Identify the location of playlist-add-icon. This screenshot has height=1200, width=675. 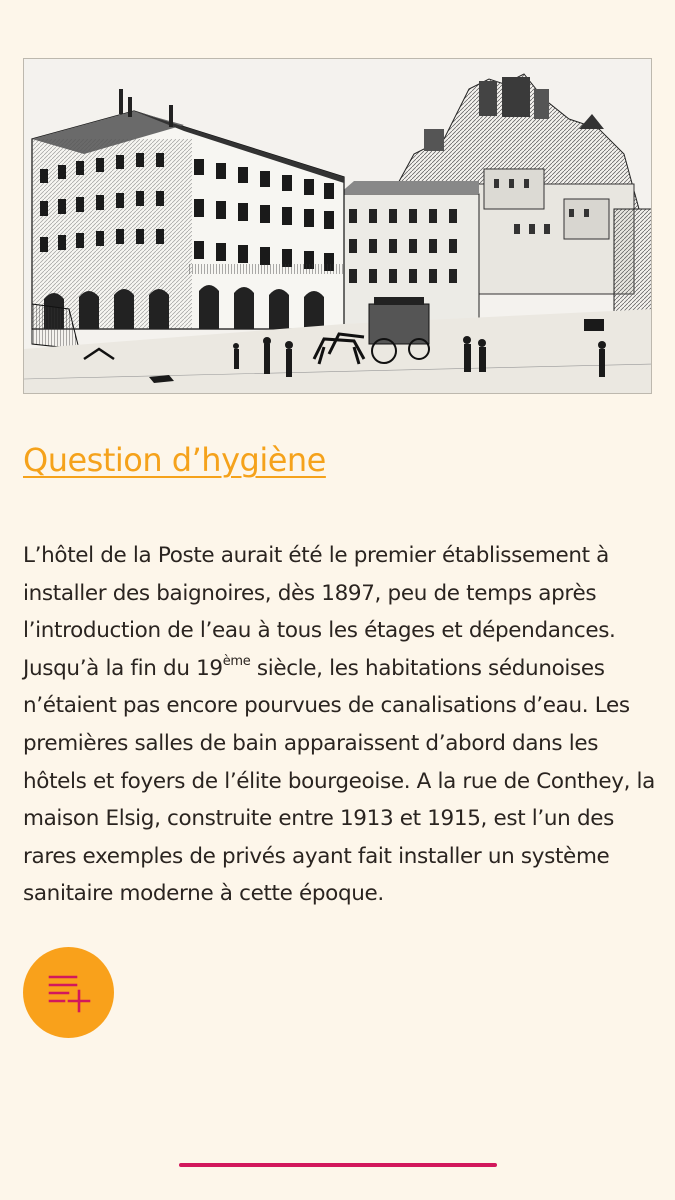
(69, 992).